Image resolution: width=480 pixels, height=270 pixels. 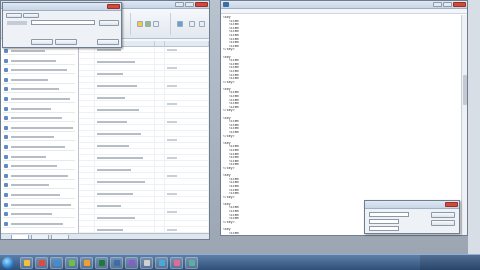 I want to click on find-next-button, so click(x=66, y=42).